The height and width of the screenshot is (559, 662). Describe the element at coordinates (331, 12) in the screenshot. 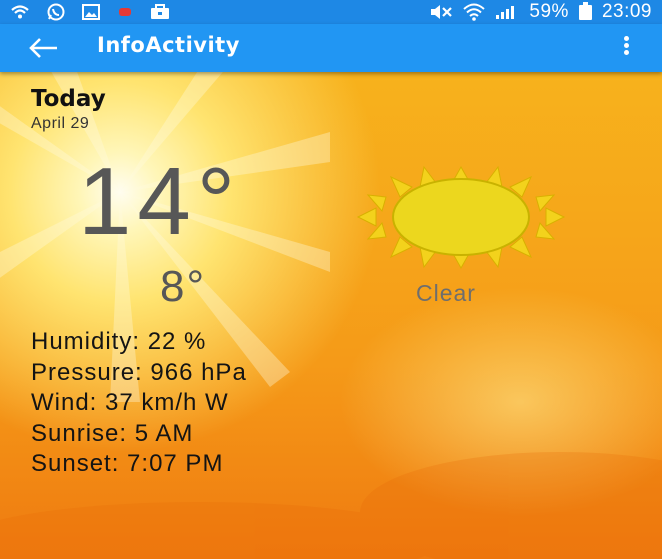

I see `status-bar: 59% 23:09` at that location.